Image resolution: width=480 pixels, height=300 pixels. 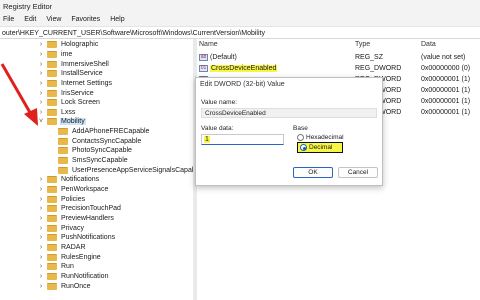 What do you see at coordinates (338, 57) in the screenshot?
I see `value-row: ab (Default) REG_SZ (value not set)` at bounding box center [338, 57].